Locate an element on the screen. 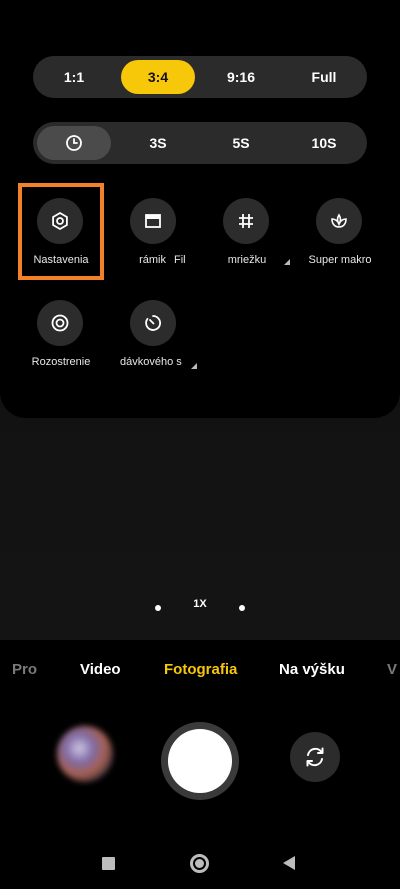  selection-highlight is located at coordinates (61, 231).